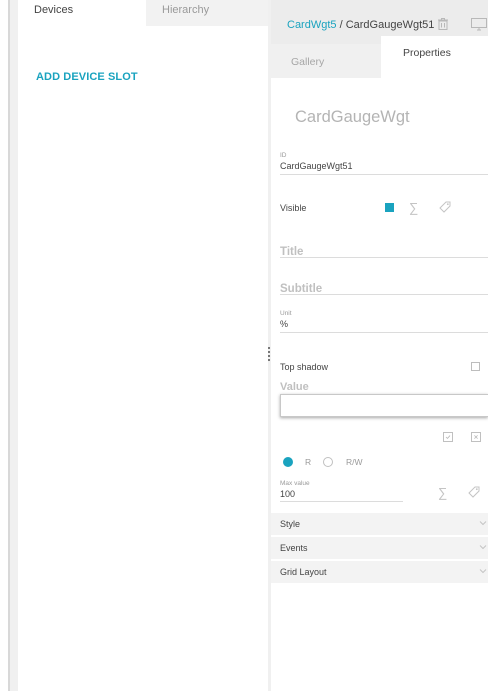  Describe the element at coordinates (295, 483) in the screenshot. I see `max-value-label: Max value` at that location.